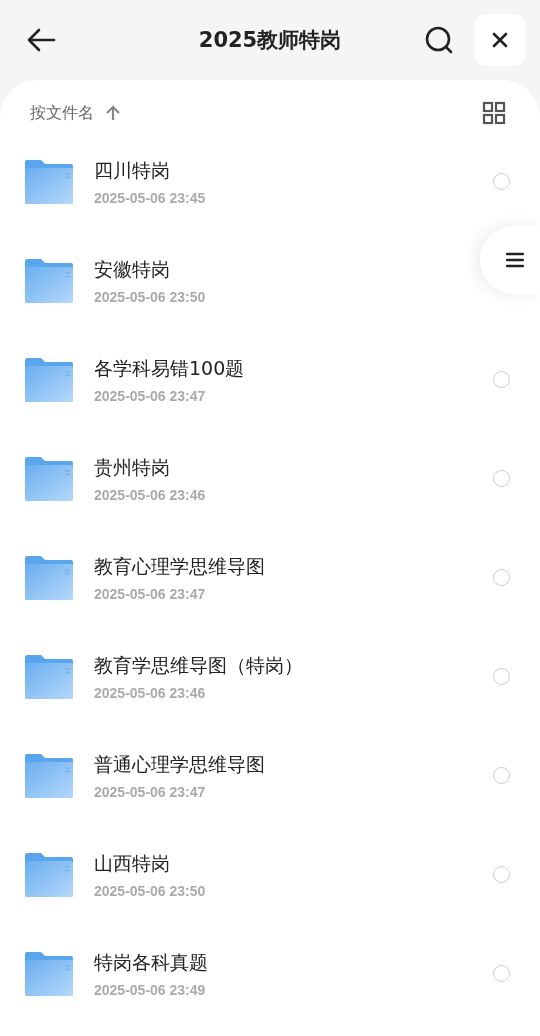  I want to click on modified-time: 2025-05-06 23:49, so click(150, 989).